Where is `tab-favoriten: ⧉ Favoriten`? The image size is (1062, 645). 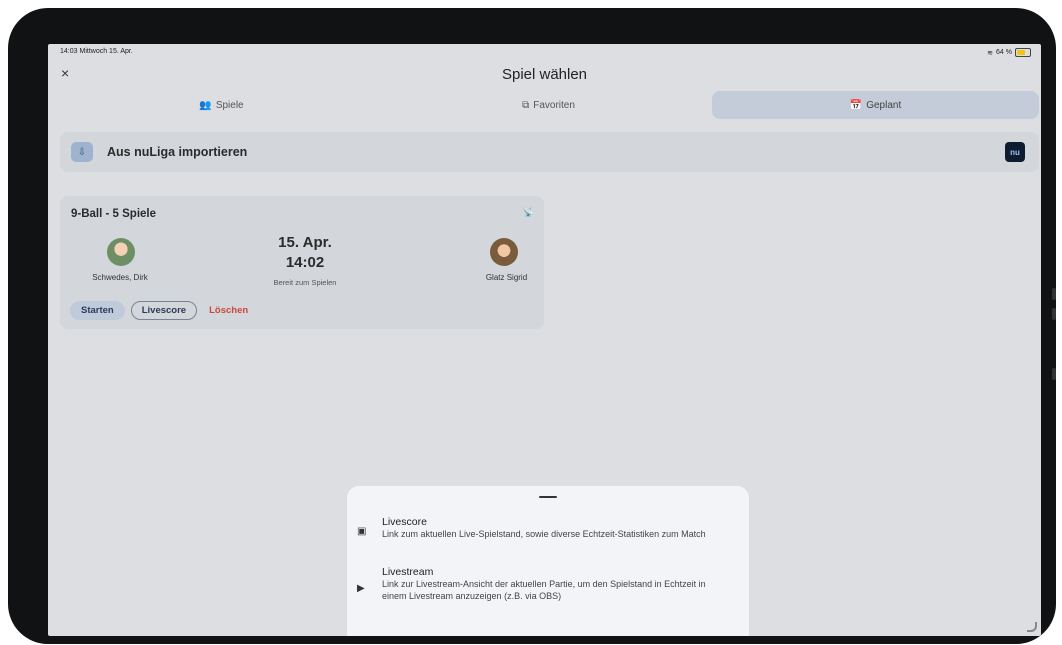
tab-favoriten: ⧉ Favoriten is located at coordinates (548, 105).